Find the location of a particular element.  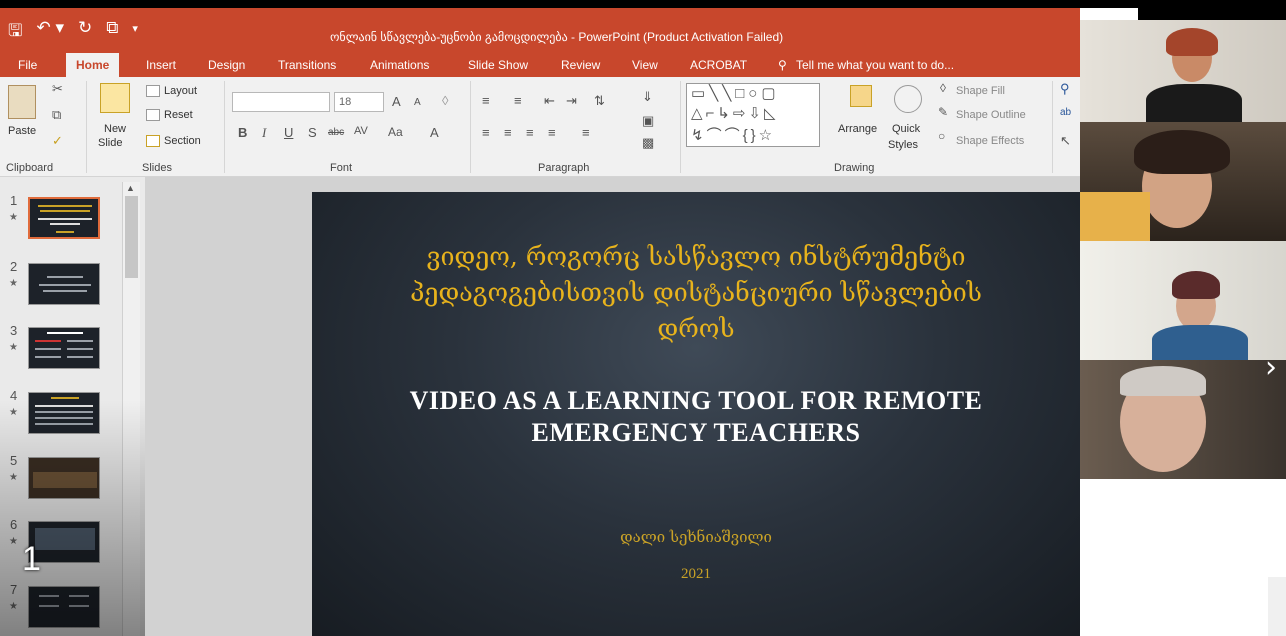

new-slide-label: New is located at coordinates (115, 129).